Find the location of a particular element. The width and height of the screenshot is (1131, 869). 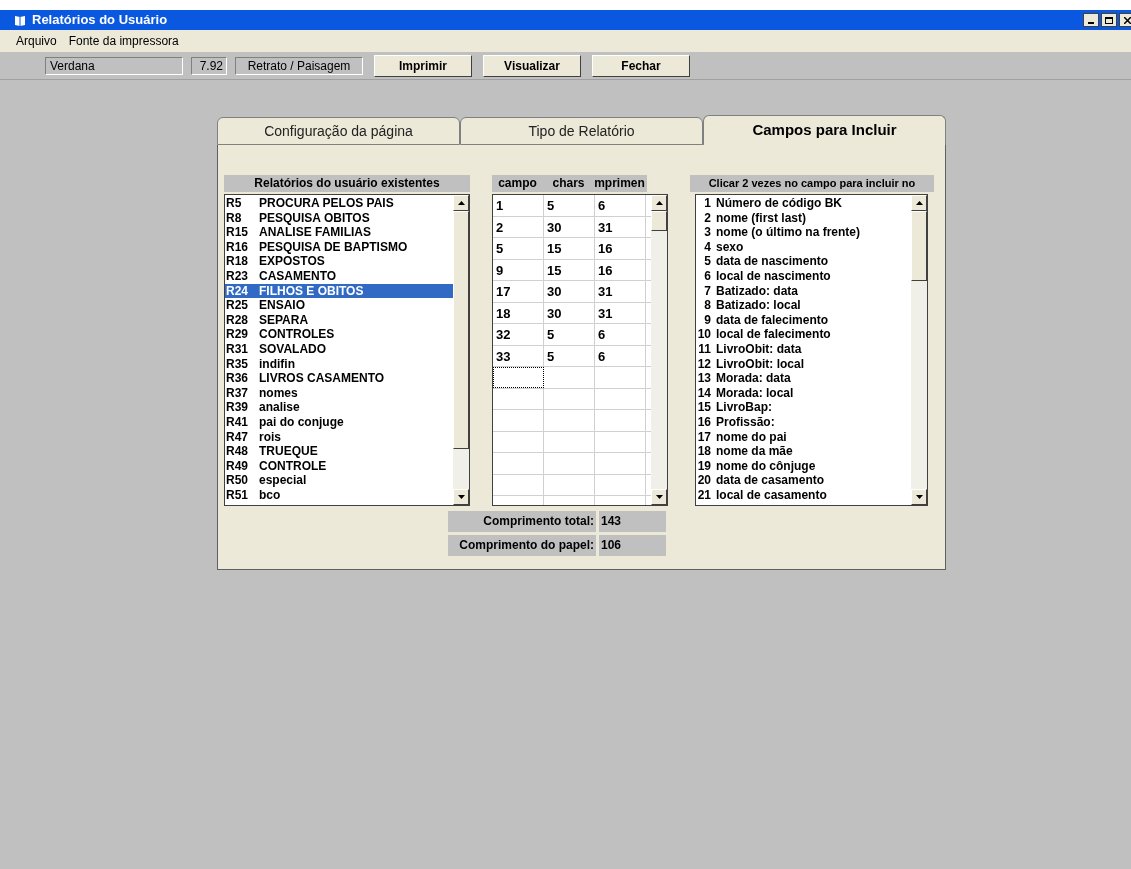

report-item: R51 bco is located at coordinates (339, 495).